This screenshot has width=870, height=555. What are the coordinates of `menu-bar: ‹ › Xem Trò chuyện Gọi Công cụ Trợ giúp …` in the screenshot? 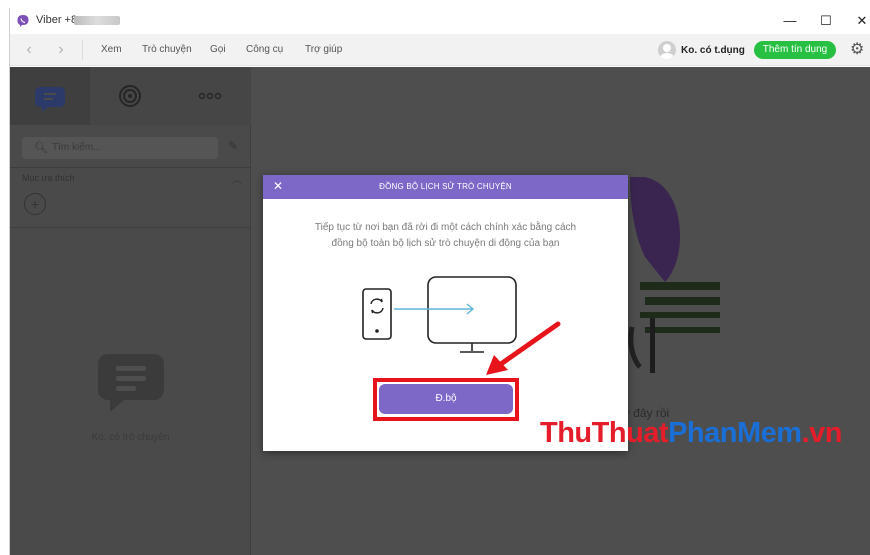 It's located at (440, 50).